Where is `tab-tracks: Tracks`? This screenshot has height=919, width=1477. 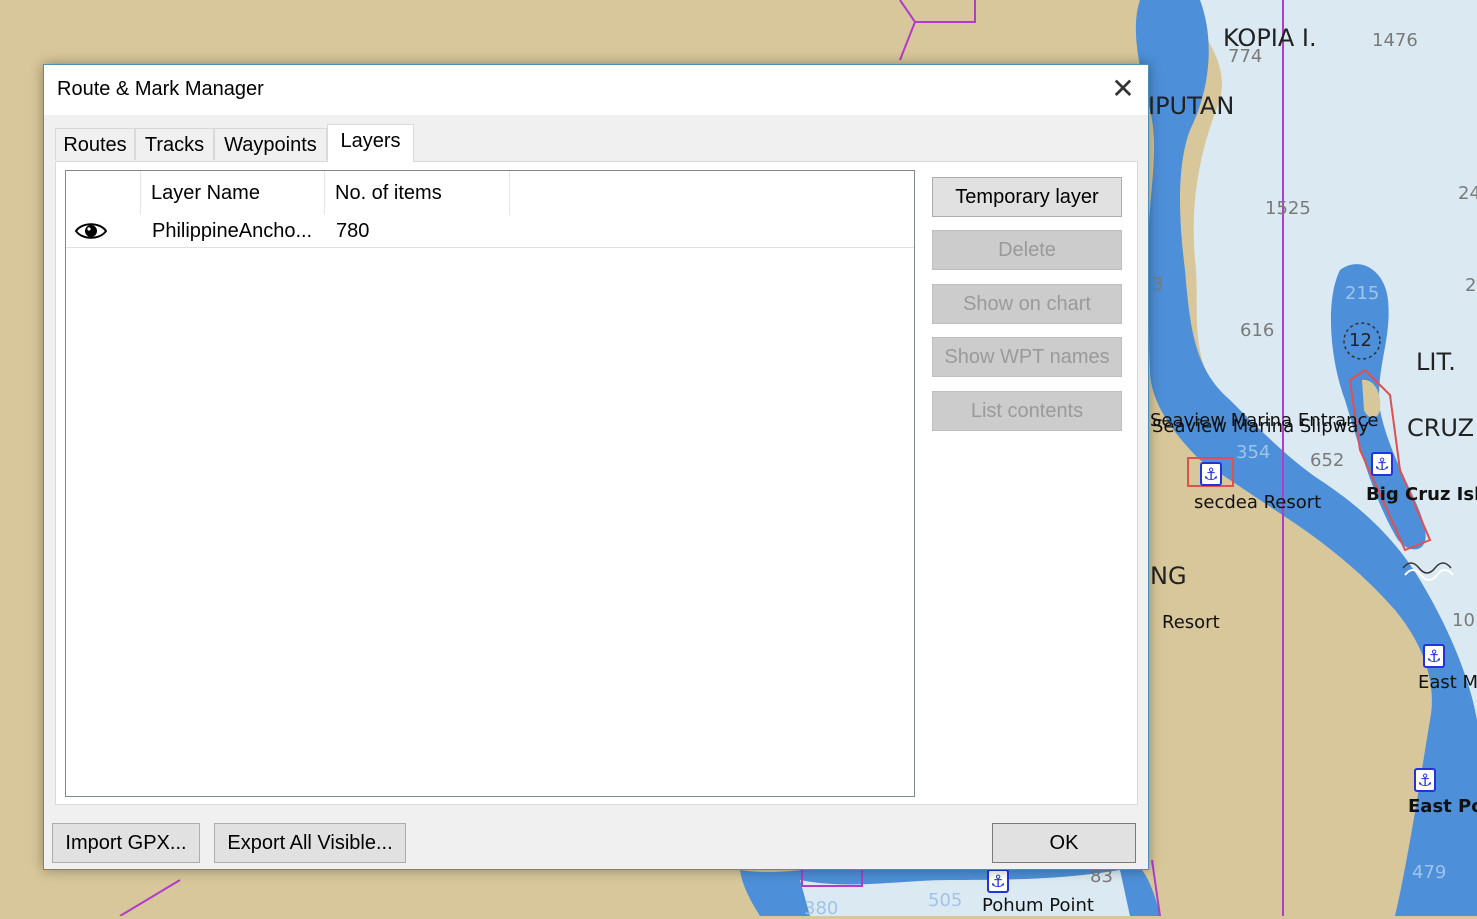 tab-tracks: Tracks is located at coordinates (174, 144).